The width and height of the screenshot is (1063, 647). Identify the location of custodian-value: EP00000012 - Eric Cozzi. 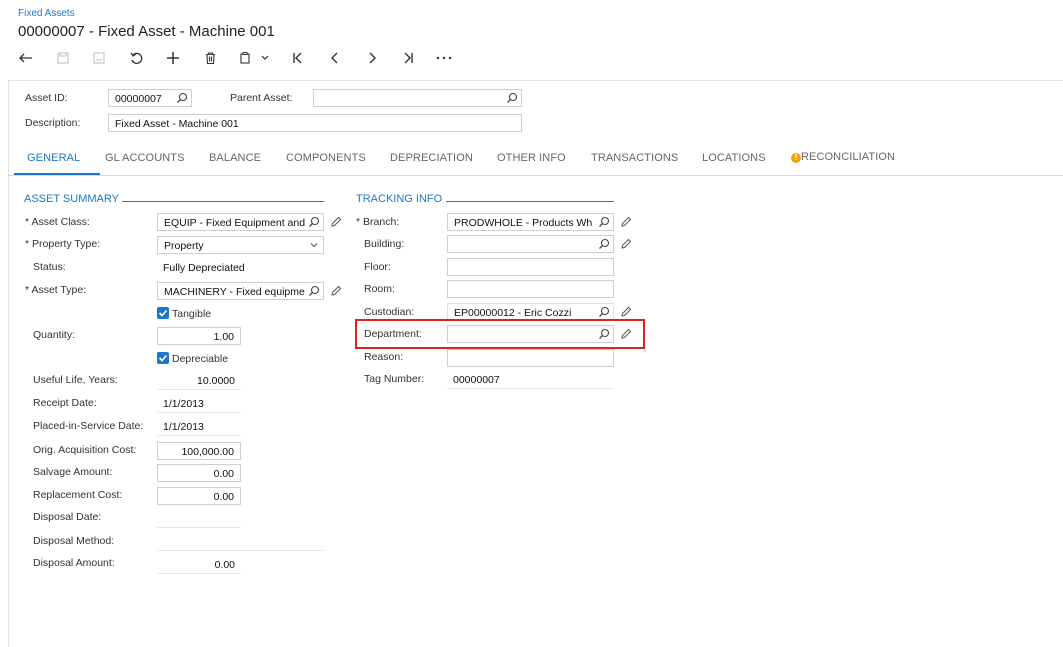
(513, 313).